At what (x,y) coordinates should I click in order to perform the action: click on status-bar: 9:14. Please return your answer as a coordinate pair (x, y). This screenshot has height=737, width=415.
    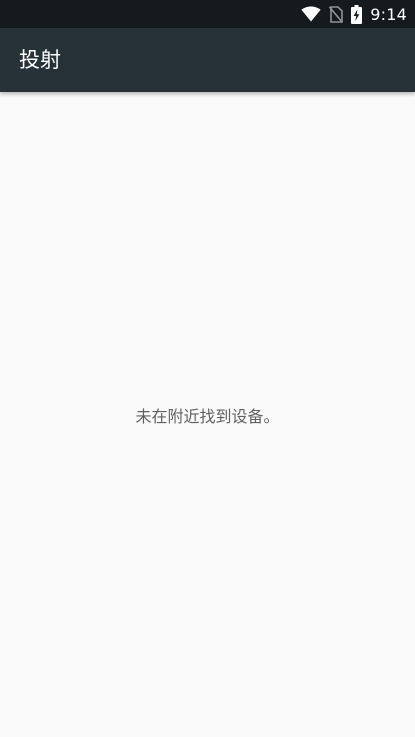
    Looking at the image, I should click on (207, 14).